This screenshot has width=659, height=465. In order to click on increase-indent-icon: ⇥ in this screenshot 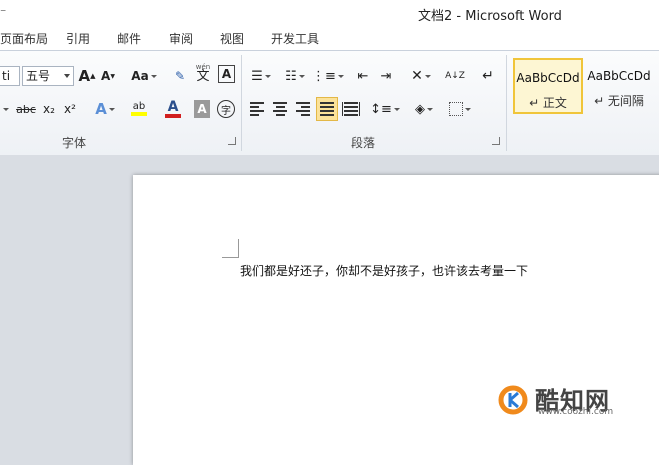, I will do `click(386, 76)`.